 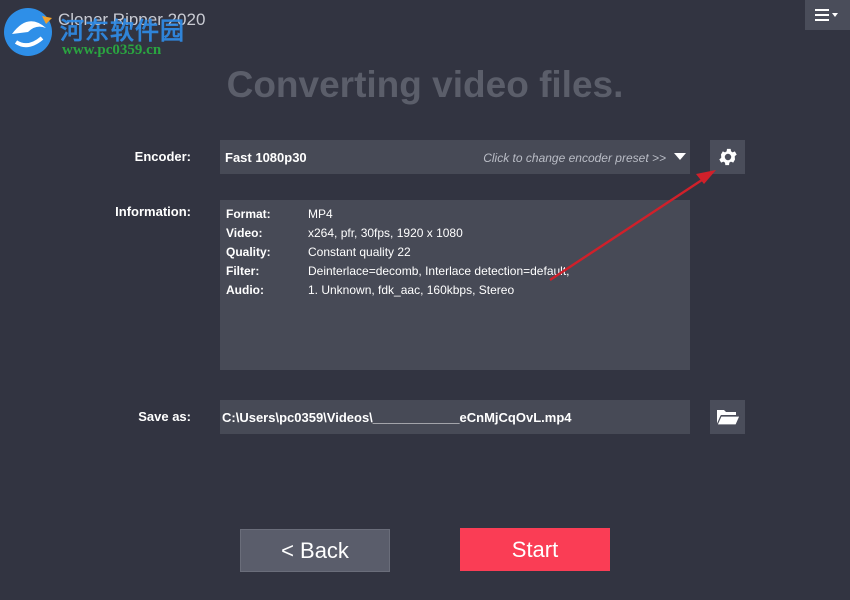 What do you see at coordinates (385, 233) in the screenshot?
I see `info-value: x264, pfr, 30fps, 1920 x 1080` at bounding box center [385, 233].